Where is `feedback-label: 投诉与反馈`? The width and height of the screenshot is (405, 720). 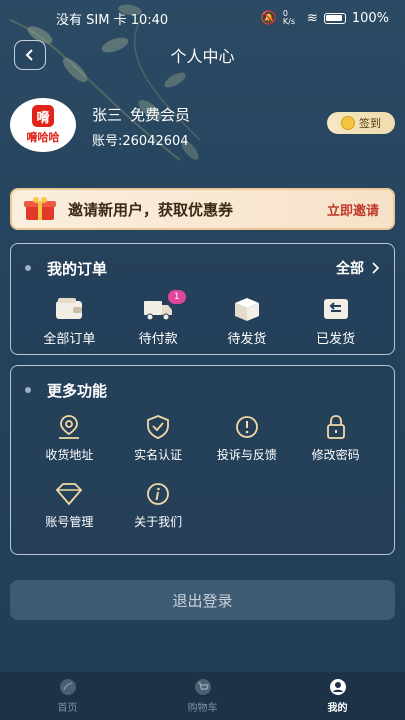
feedback-label: 投诉与反馈 is located at coordinates (246, 455).